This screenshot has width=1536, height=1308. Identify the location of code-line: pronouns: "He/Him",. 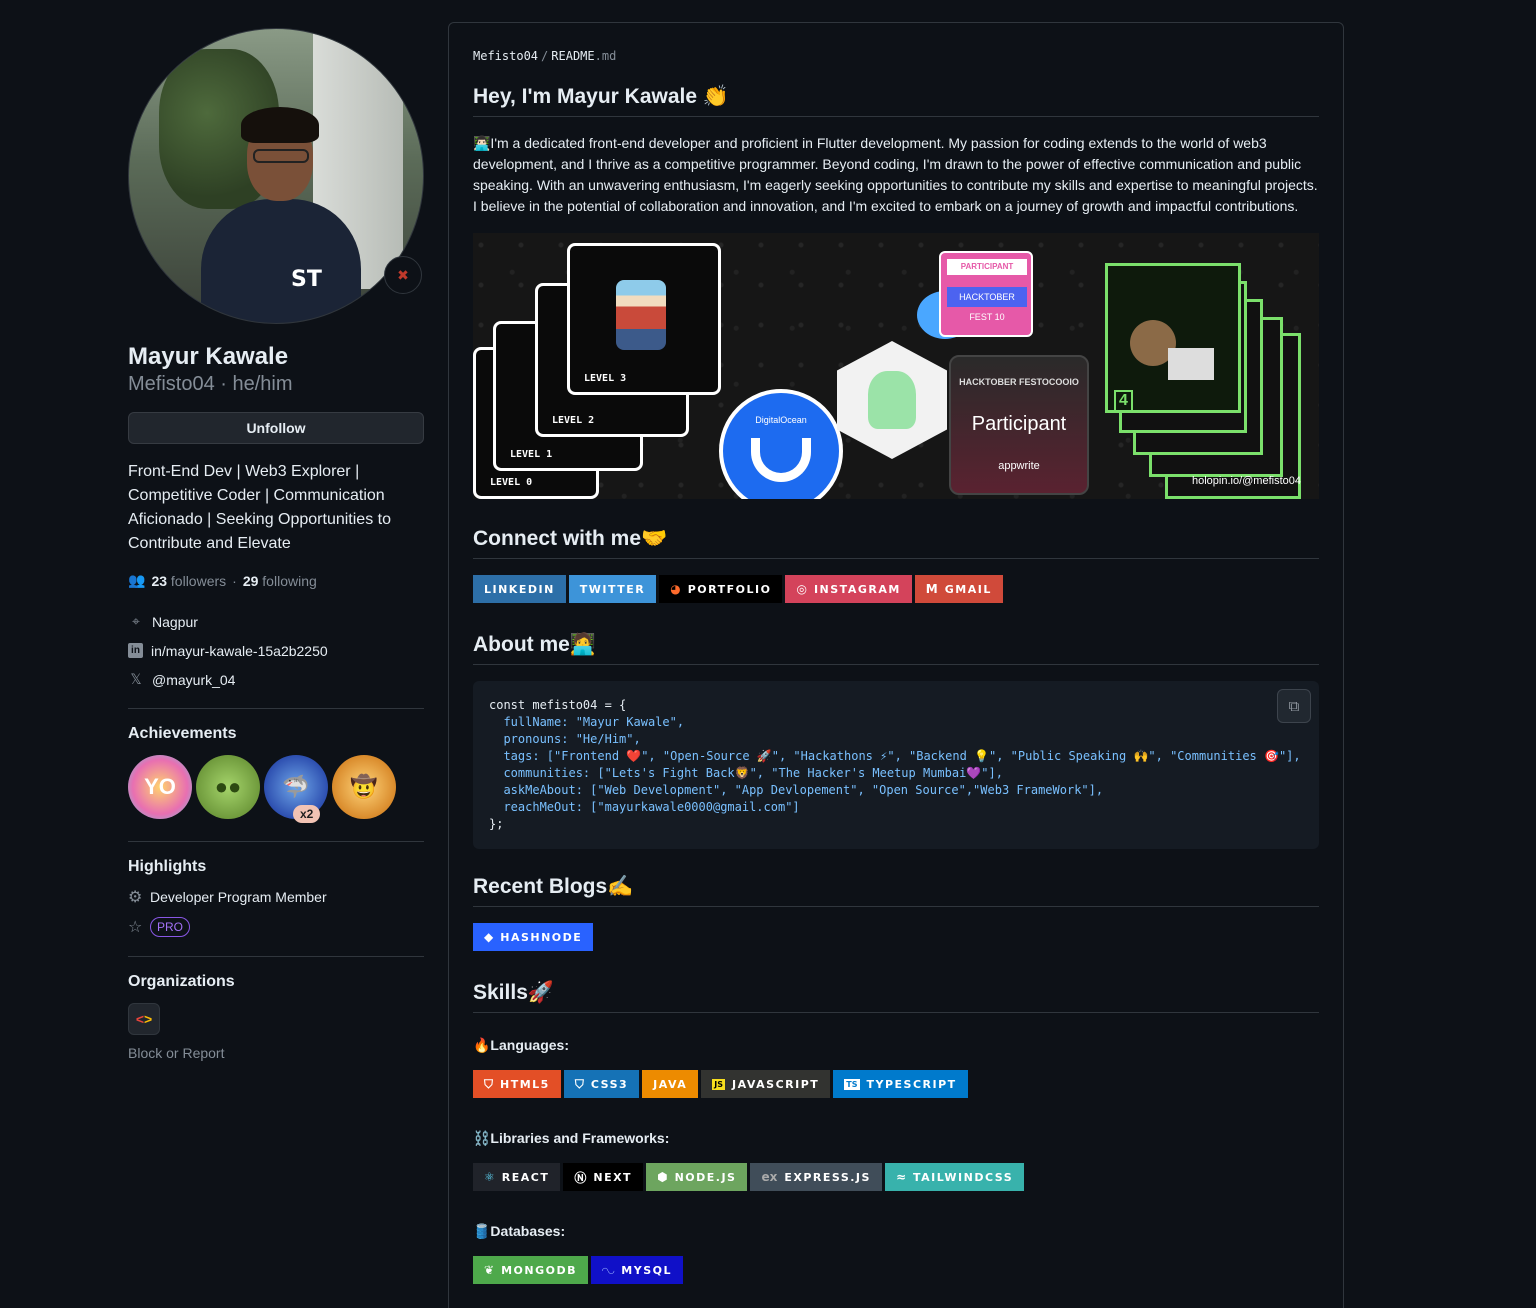
(565, 739).